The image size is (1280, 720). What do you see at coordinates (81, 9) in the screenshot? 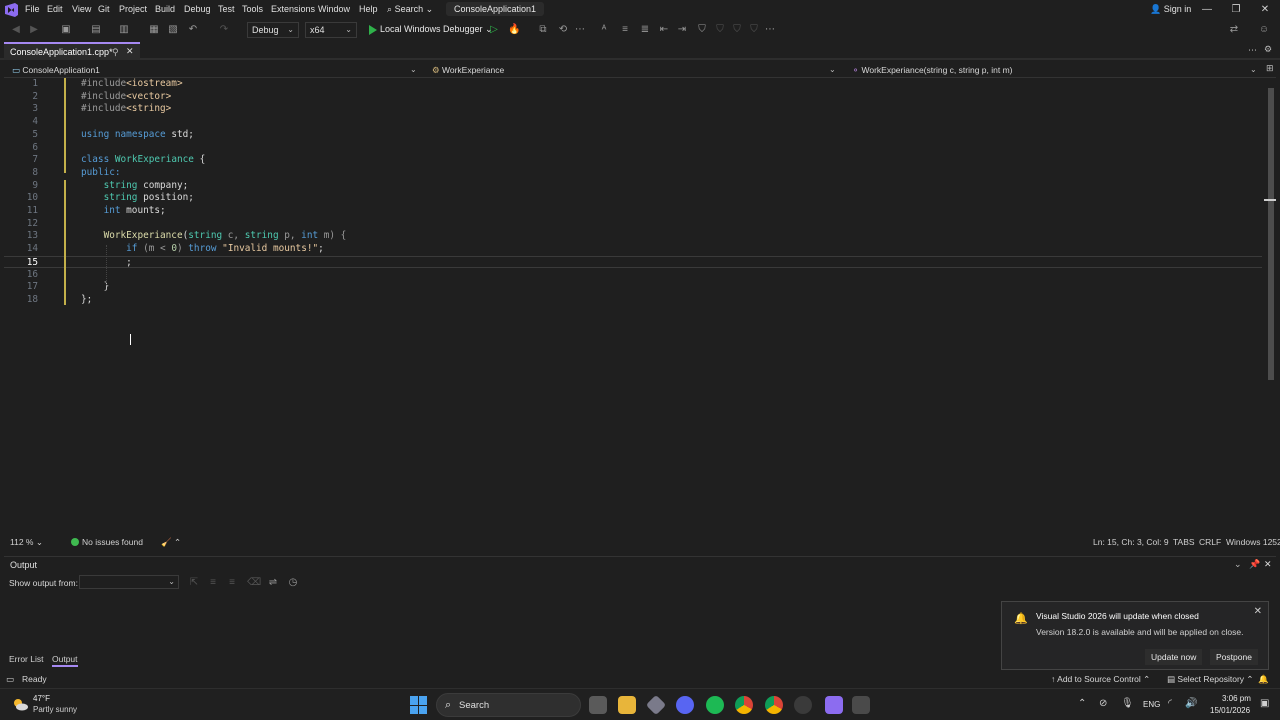
I see `menu-view: View` at bounding box center [81, 9].